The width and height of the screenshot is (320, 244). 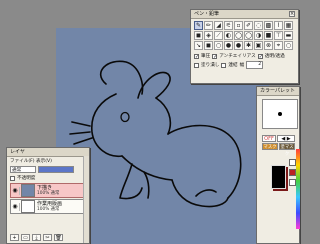 I want to click on layer-text: 下描き 100% 通常, so click(x=48, y=190).